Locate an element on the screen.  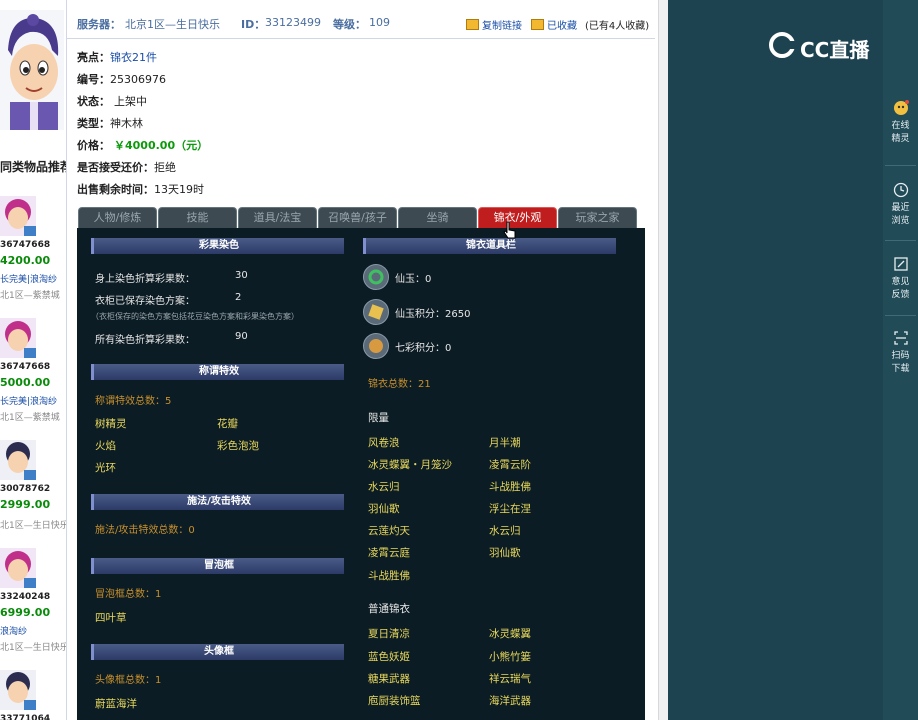
recent-browse-button: 最近 浏览 is located at coordinates (900, 205).